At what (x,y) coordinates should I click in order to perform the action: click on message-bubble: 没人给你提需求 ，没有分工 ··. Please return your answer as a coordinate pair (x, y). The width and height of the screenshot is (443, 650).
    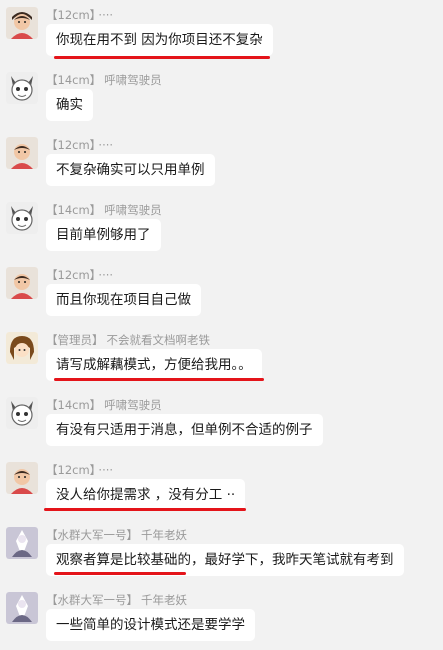
    Looking at the image, I should click on (146, 495).